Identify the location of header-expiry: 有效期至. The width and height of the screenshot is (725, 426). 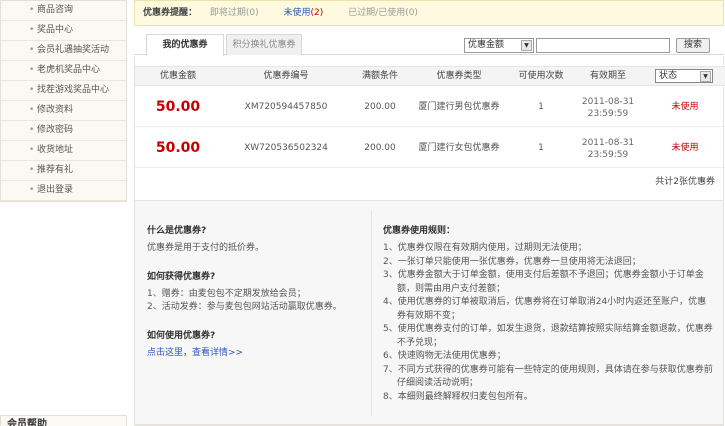
(607, 76).